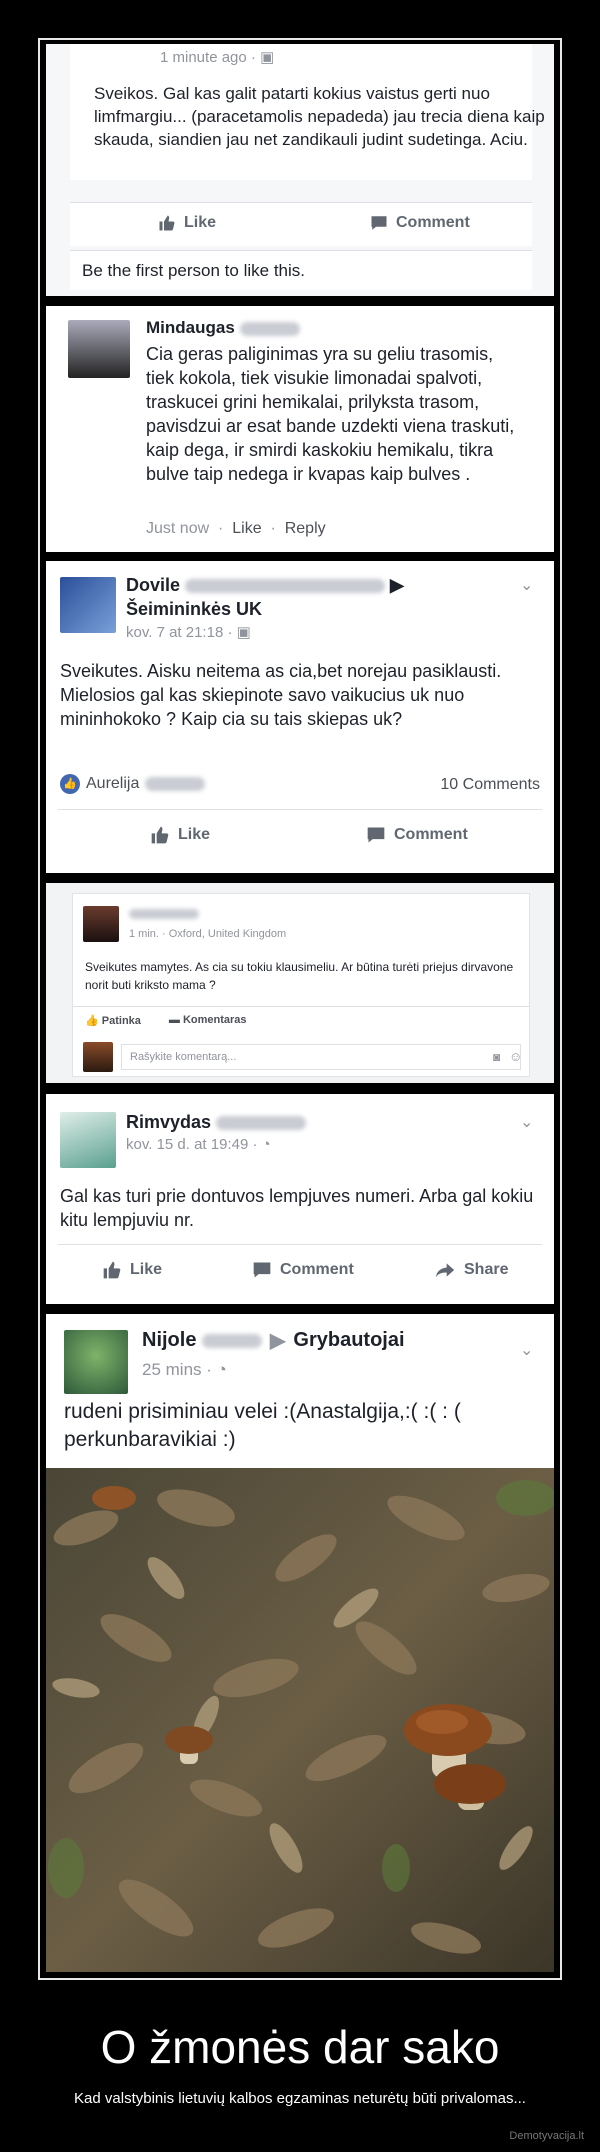 The height and width of the screenshot is (2152, 600). Describe the element at coordinates (348, 1340) in the screenshot. I see `group-name: Grybautojai` at that location.